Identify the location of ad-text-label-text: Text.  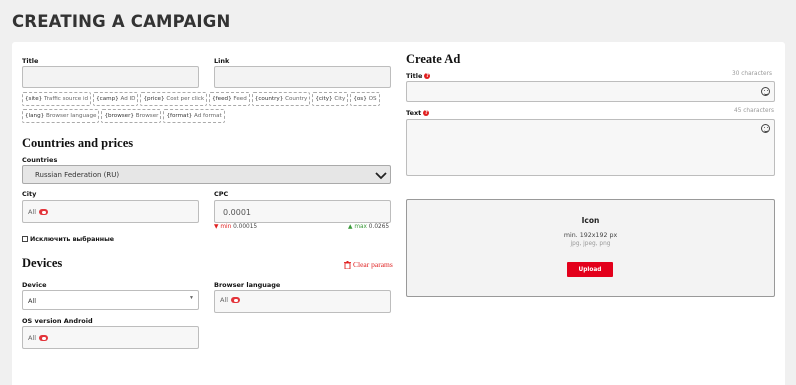
(414, 113).